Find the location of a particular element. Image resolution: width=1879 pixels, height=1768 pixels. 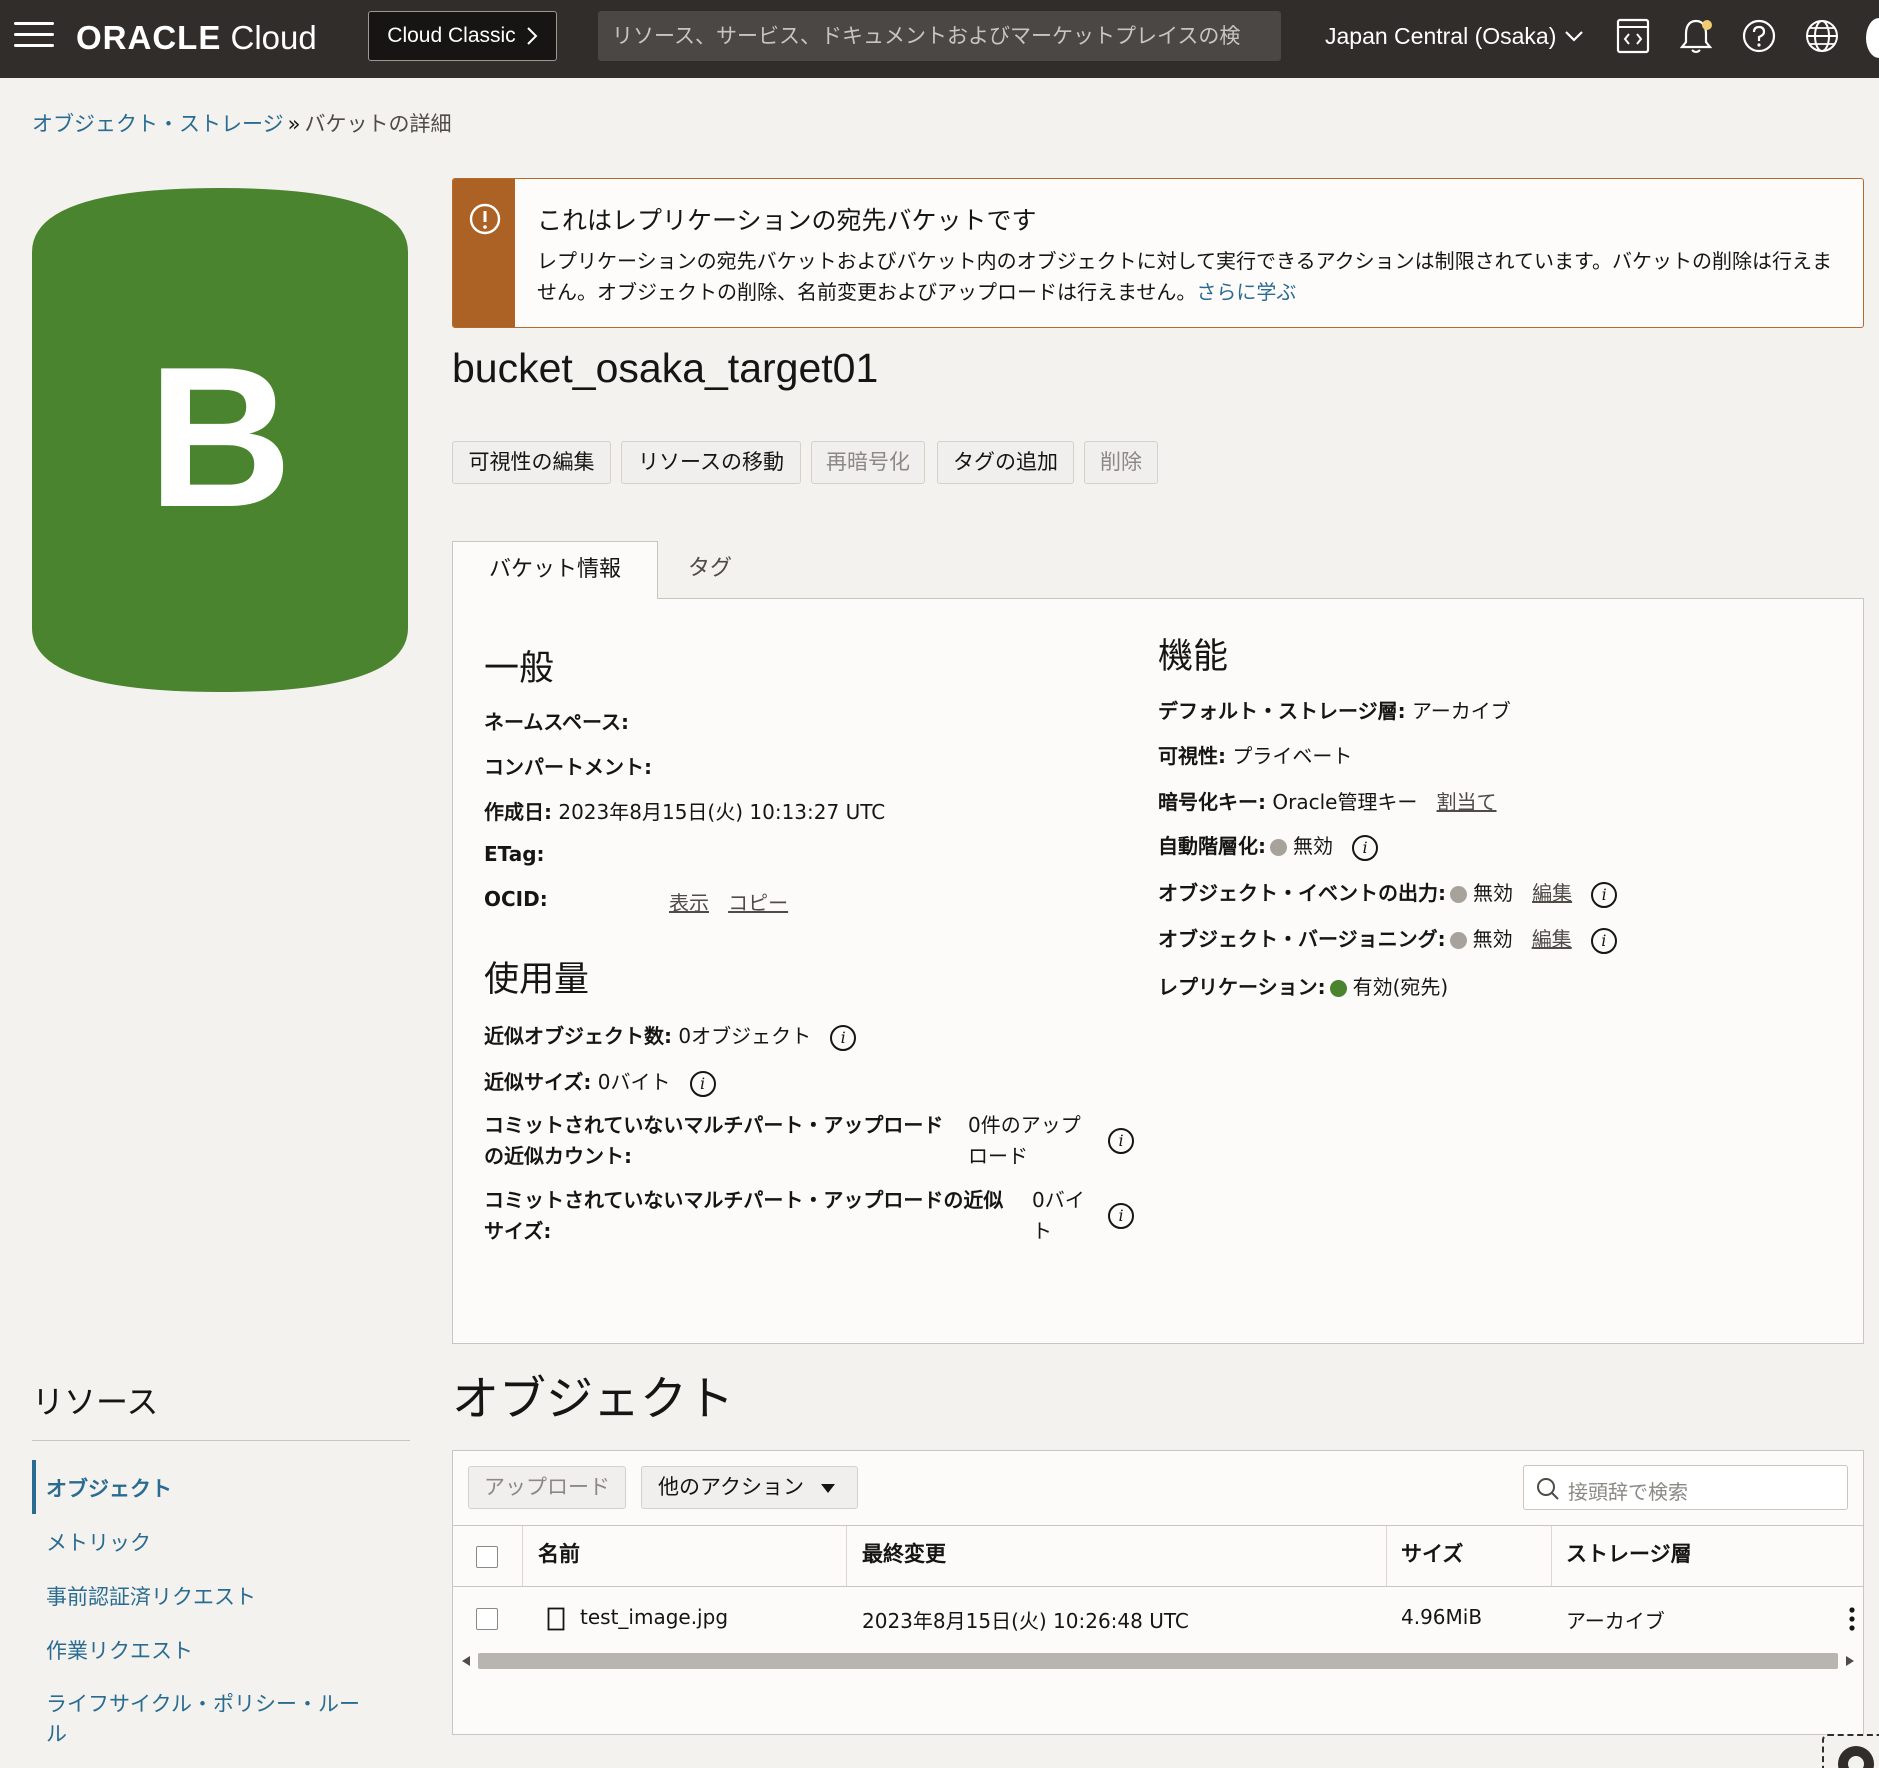

learn-more-link: さらに学ぶ is located at coordinates (1246, 292).